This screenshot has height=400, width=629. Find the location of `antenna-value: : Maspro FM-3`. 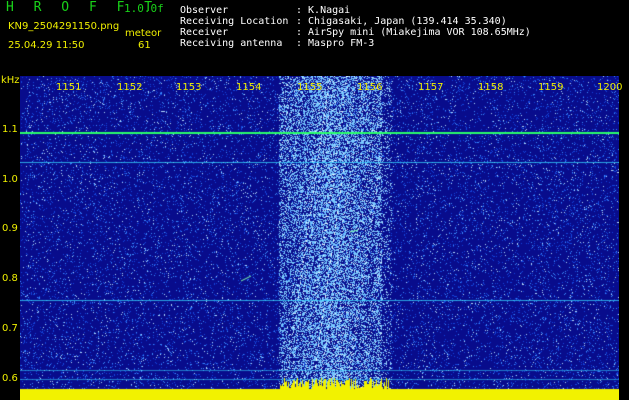

antenna-value: : Maspro FM-3 is located at coordinates (335, 43).